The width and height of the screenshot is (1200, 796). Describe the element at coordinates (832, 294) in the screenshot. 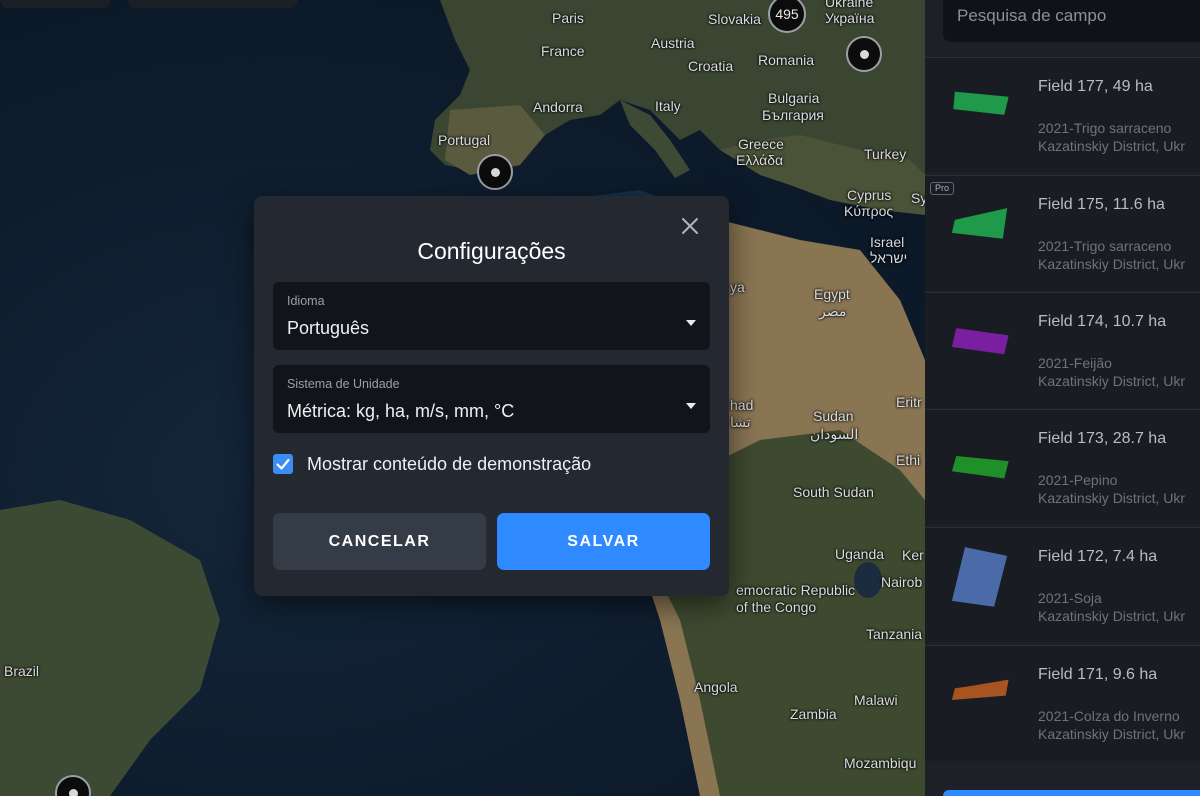

I see `map-label: Egypt` at that location.